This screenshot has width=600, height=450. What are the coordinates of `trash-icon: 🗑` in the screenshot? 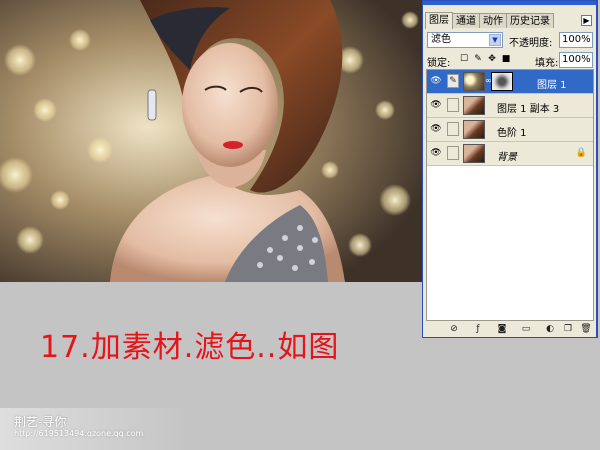 It's located at (586, 329).